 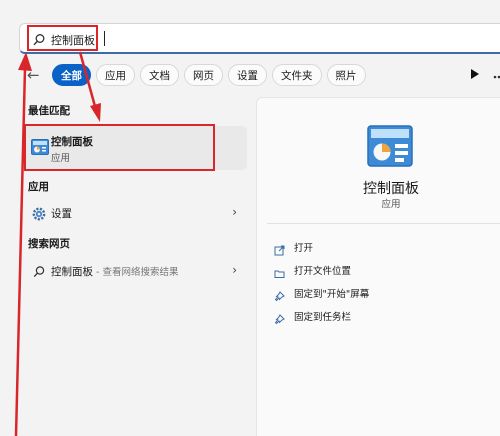 I want to click on detail-title: 控制面板, so click(x=391, y=189).